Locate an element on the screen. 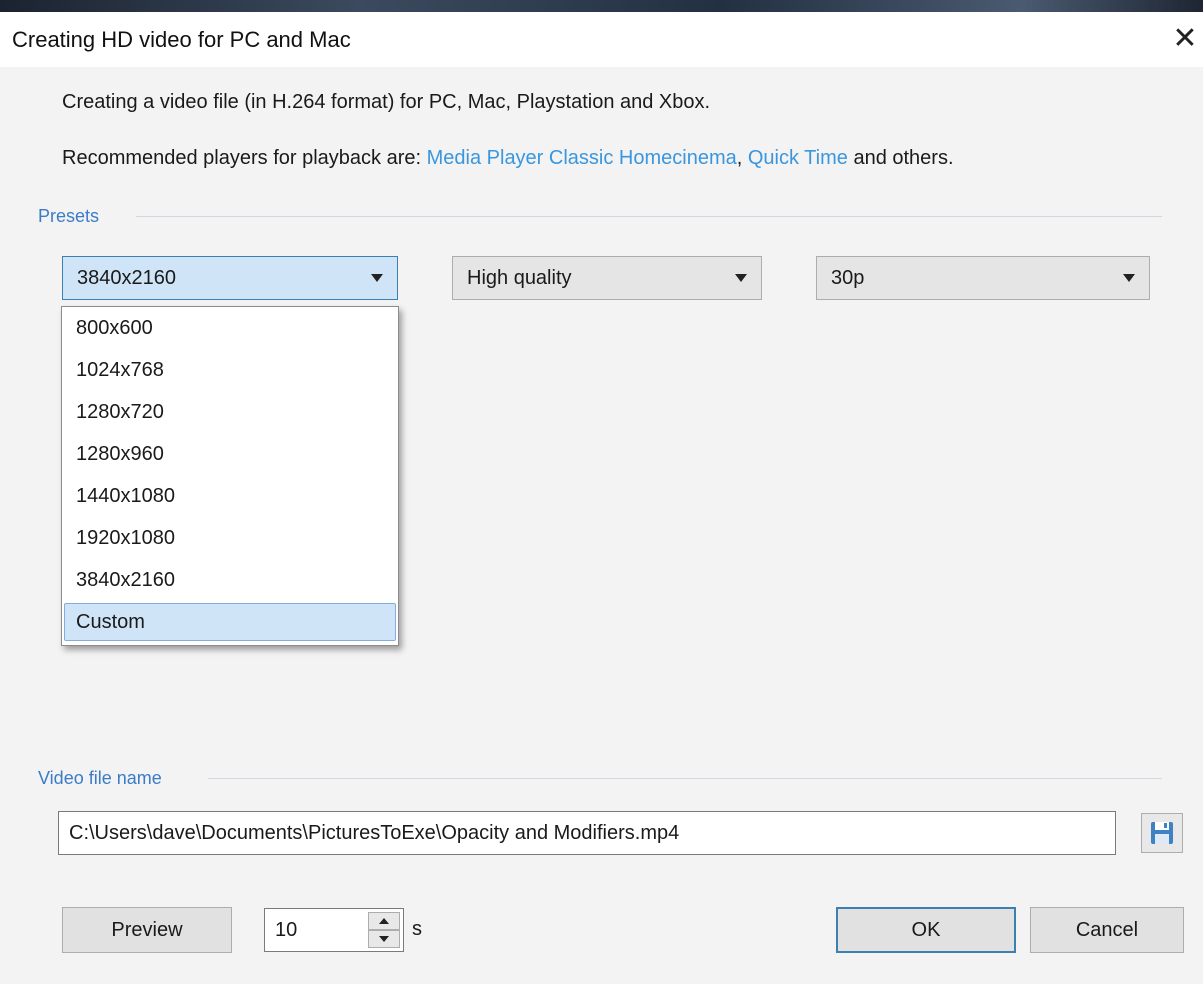 This screenshot has width=1203, height=984. save-file-button is located at coordinates (1162, 833).